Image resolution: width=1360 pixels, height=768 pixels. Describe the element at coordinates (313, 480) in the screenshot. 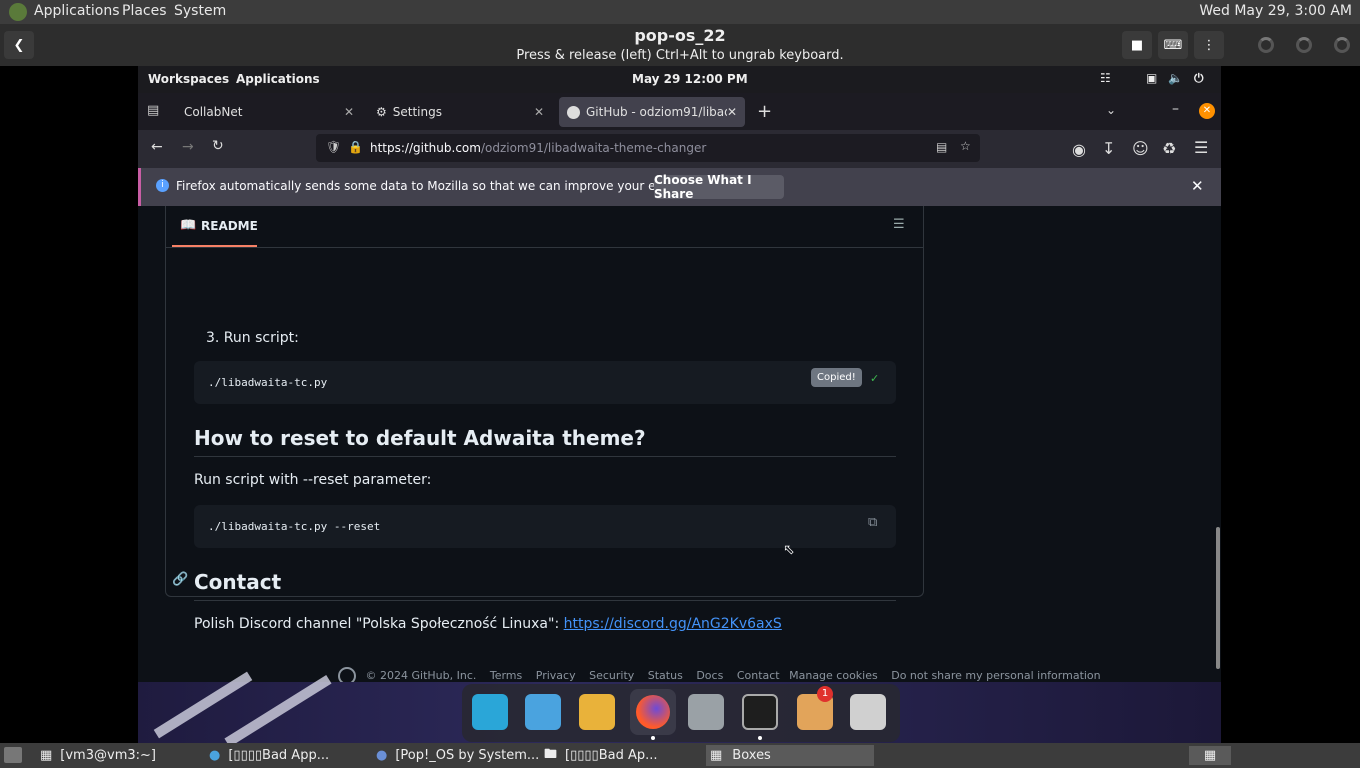

I see `reset-text: Run script with --reset parameter:` at that location.